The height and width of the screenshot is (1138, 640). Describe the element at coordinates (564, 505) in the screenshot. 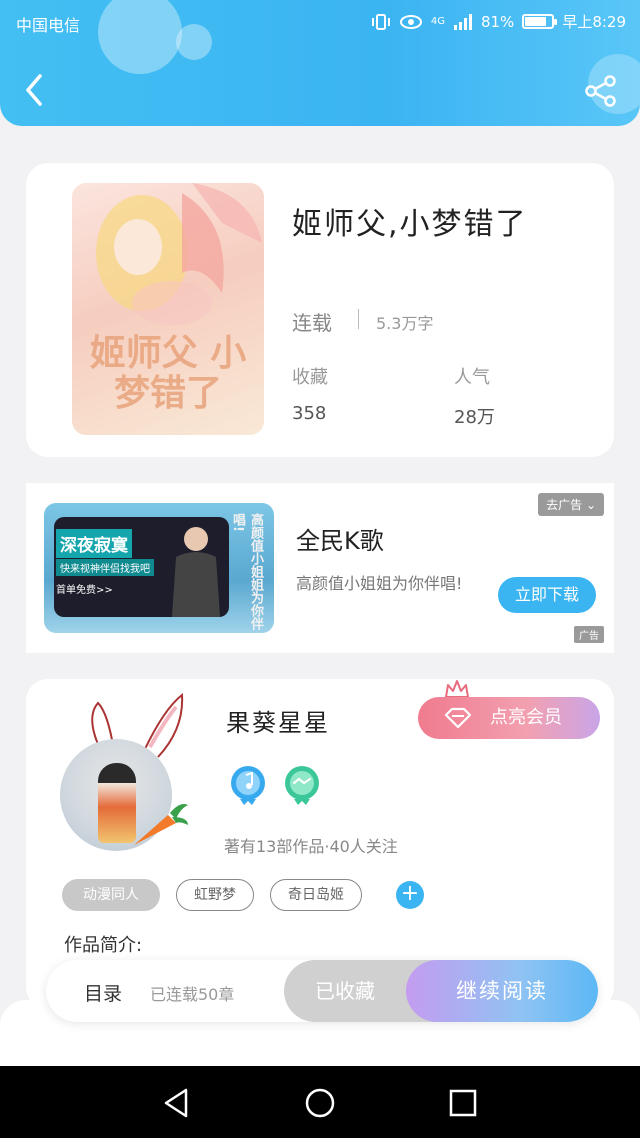

I see `remove-ad-label: 去广告` at that location.